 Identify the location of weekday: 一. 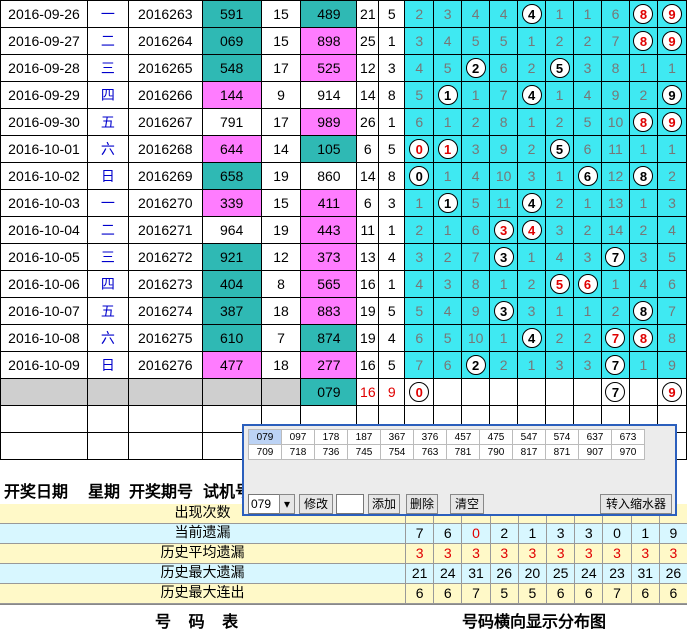
(107, 203).